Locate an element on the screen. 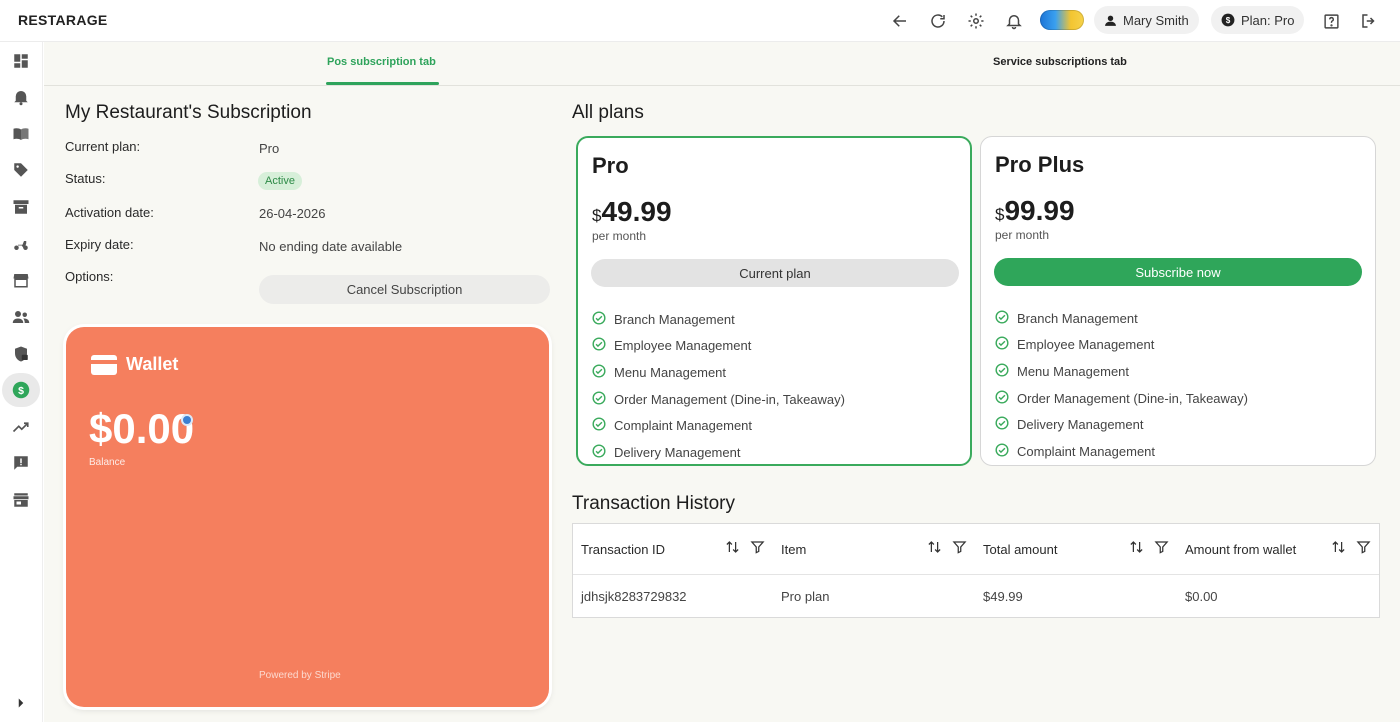 Image resolution: width=1400 pixels, height=722 pixels. subscription-title: My Restaurant's Subscription is located at coordinates (188, 112).